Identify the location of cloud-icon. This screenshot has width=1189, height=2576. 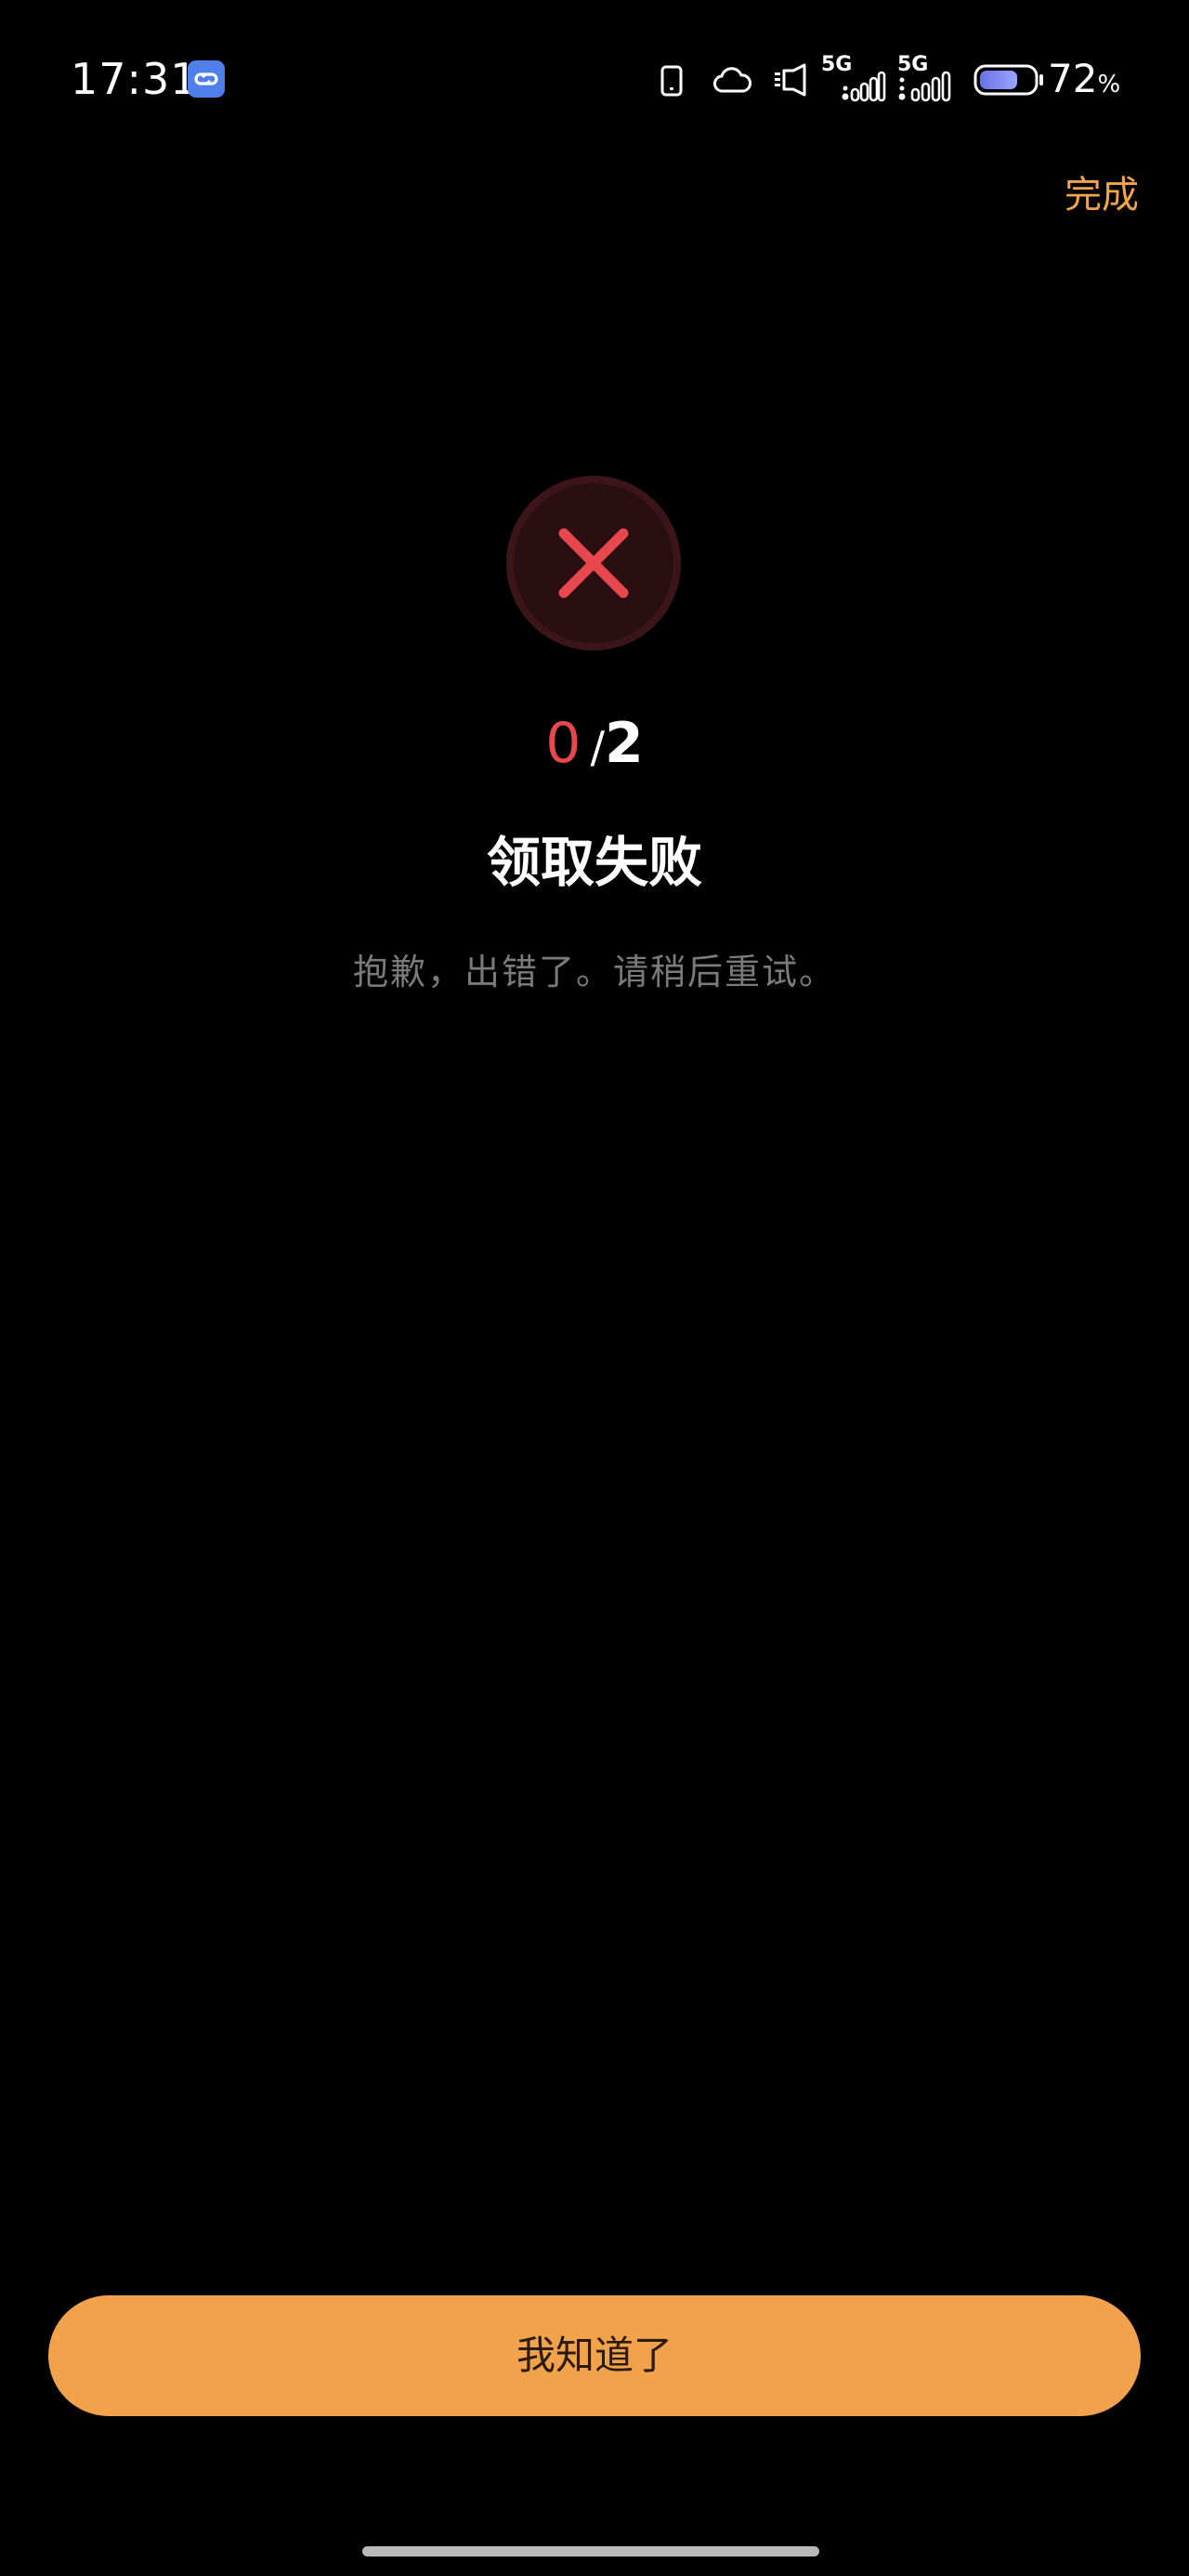
(732, 80).